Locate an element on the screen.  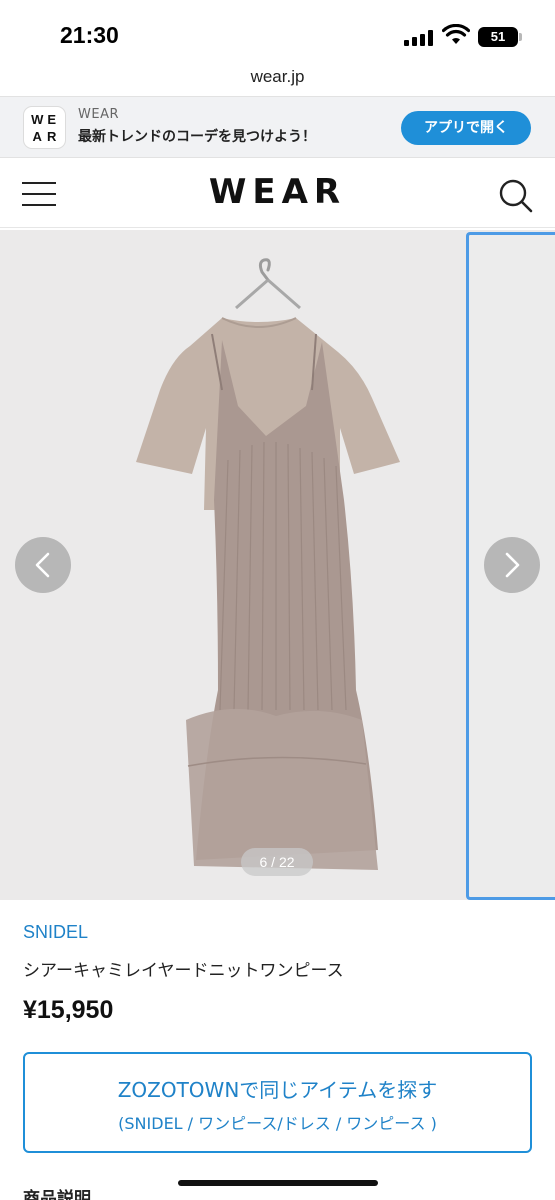
app-name: WEAR is located at coordinates (98, 114).